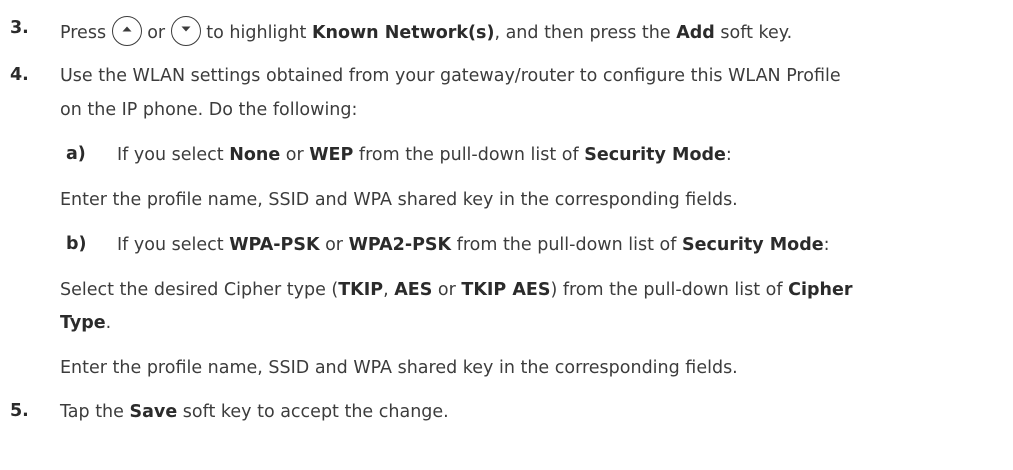  What do you see at coordinates (256, 33) in the screenshot?
I see `step-3-text-part: to highlight` at bounding box center [256, 33].